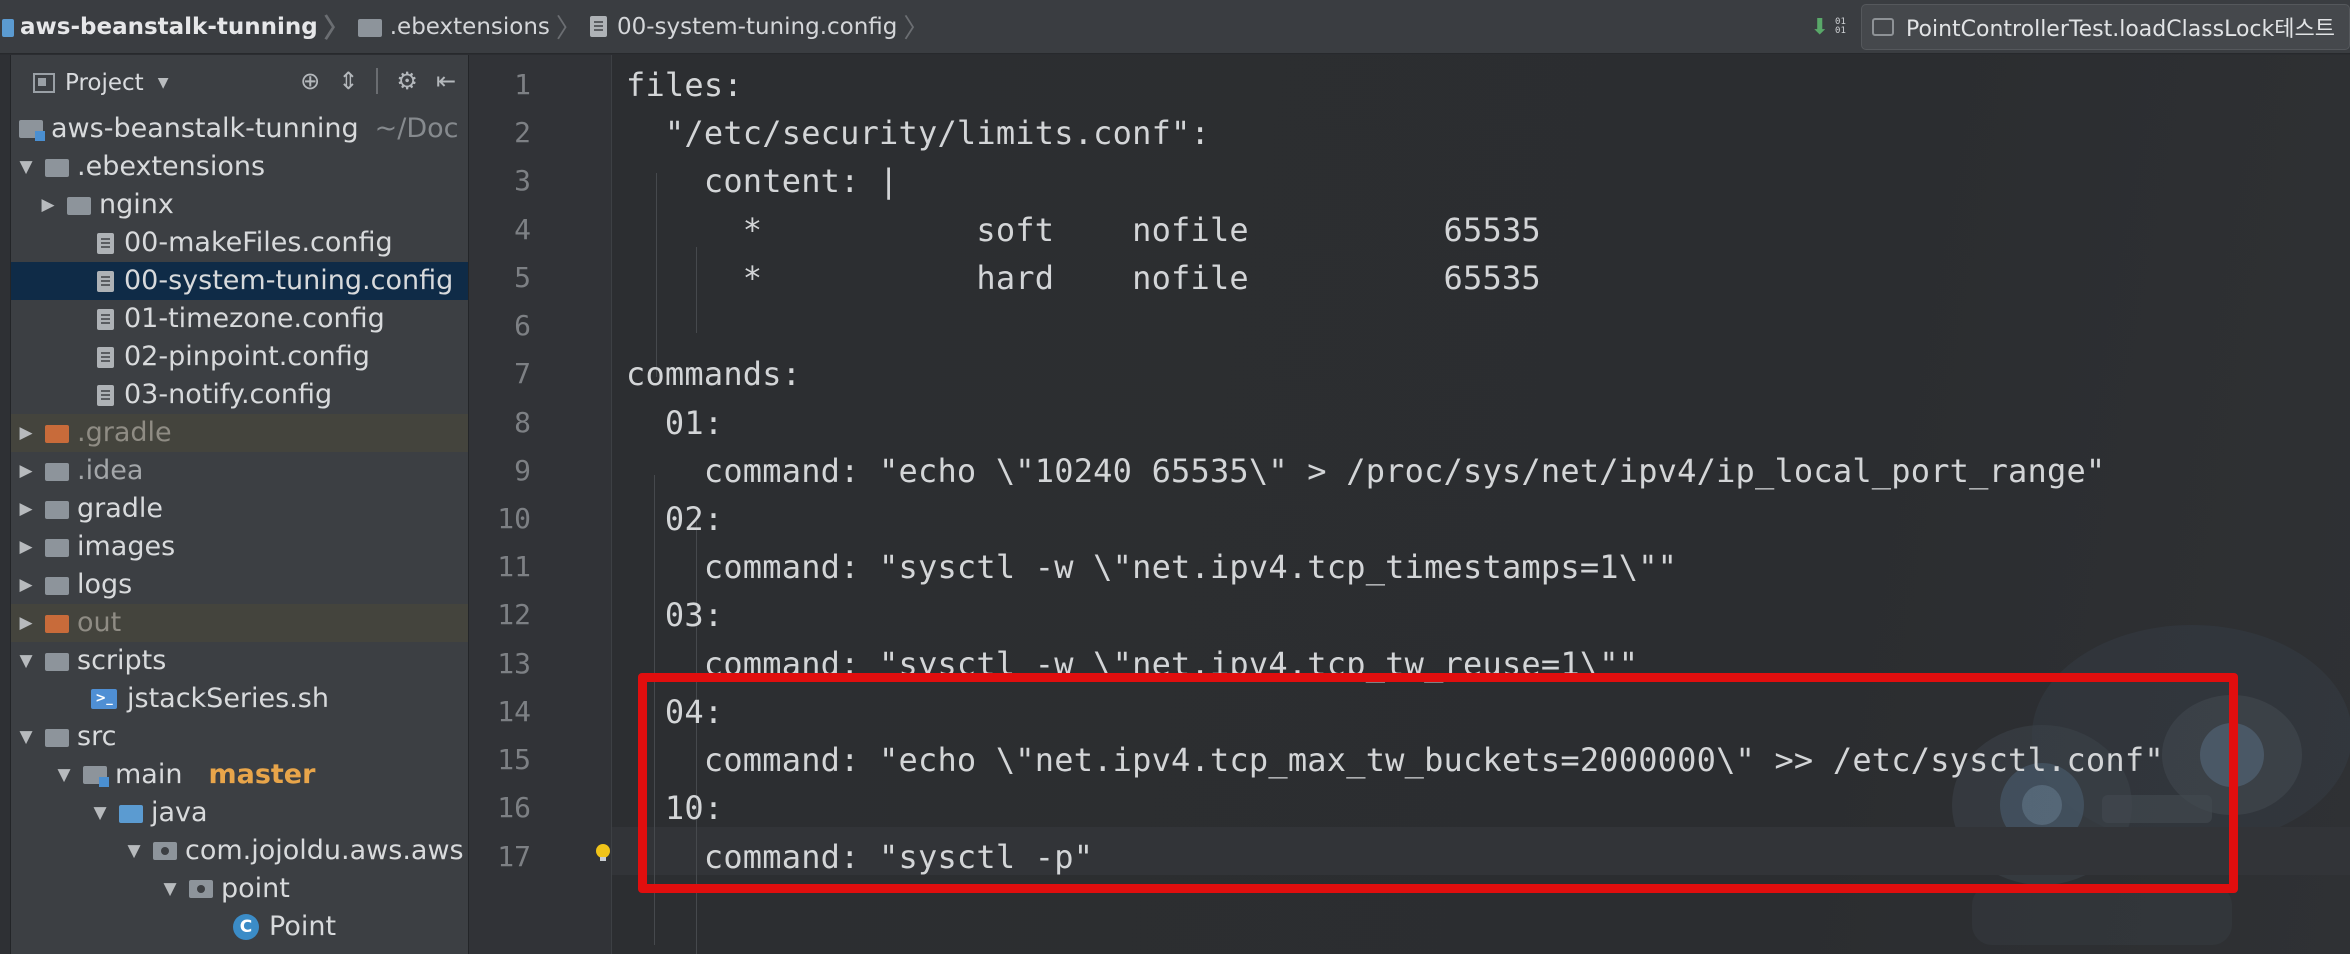 The width and height of the screenshot is (2350, 954). I want to click on excluded-folder-icon, so click(57, 624).